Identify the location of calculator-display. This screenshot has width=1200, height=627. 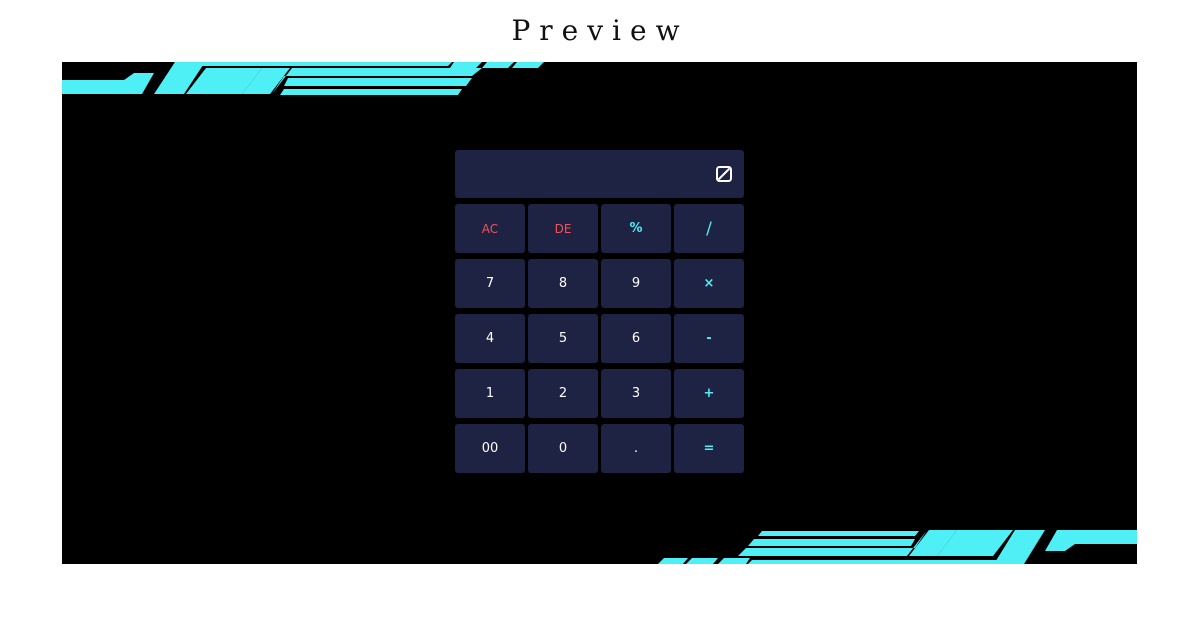
(599, 174).